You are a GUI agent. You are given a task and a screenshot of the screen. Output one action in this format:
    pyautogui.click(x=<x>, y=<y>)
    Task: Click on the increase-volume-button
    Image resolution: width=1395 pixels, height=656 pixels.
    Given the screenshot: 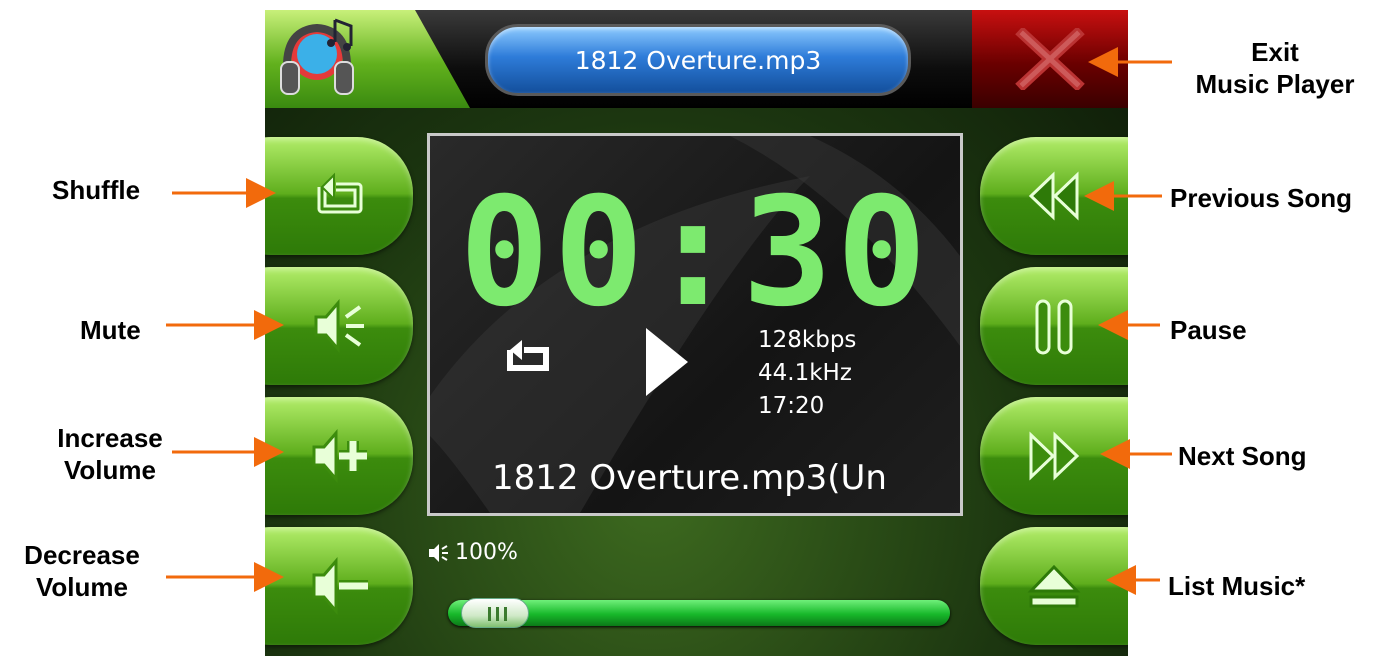 What is the action you would take?
    pyautogui.click(x=339, y=456)
    